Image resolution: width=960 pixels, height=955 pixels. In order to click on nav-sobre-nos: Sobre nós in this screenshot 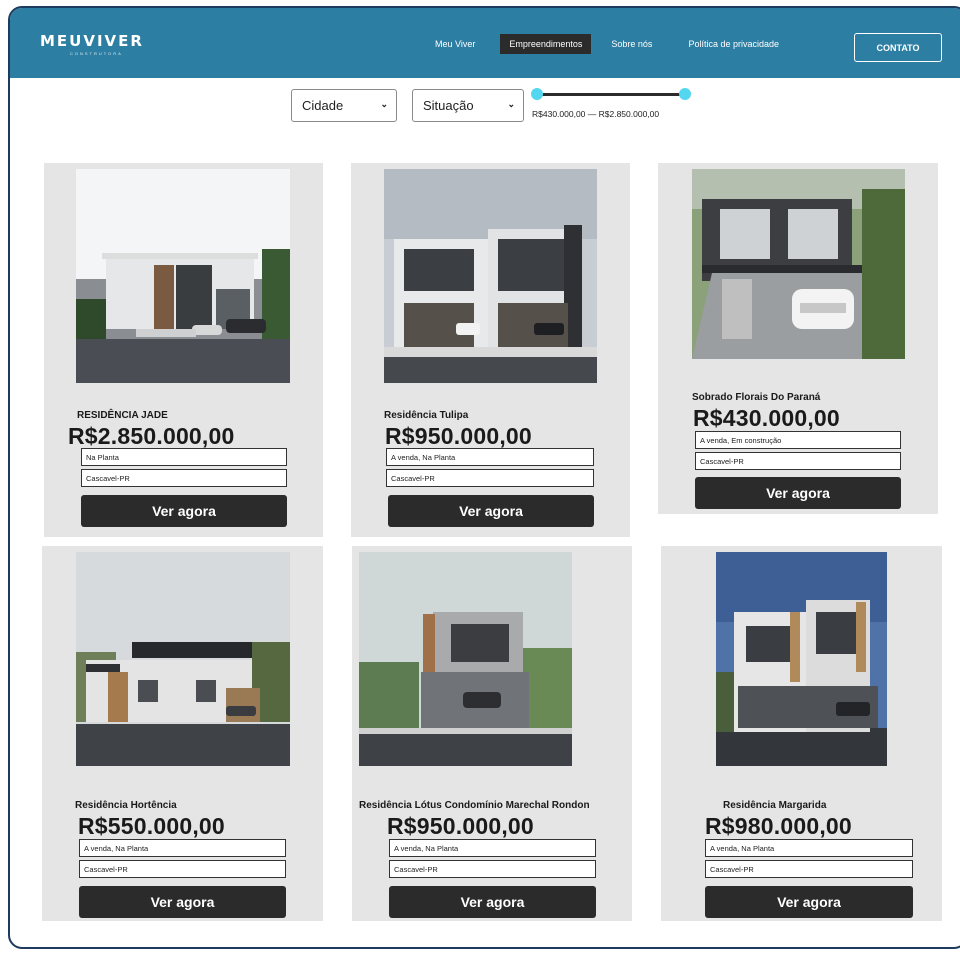, I will do `click(631, 44)`.